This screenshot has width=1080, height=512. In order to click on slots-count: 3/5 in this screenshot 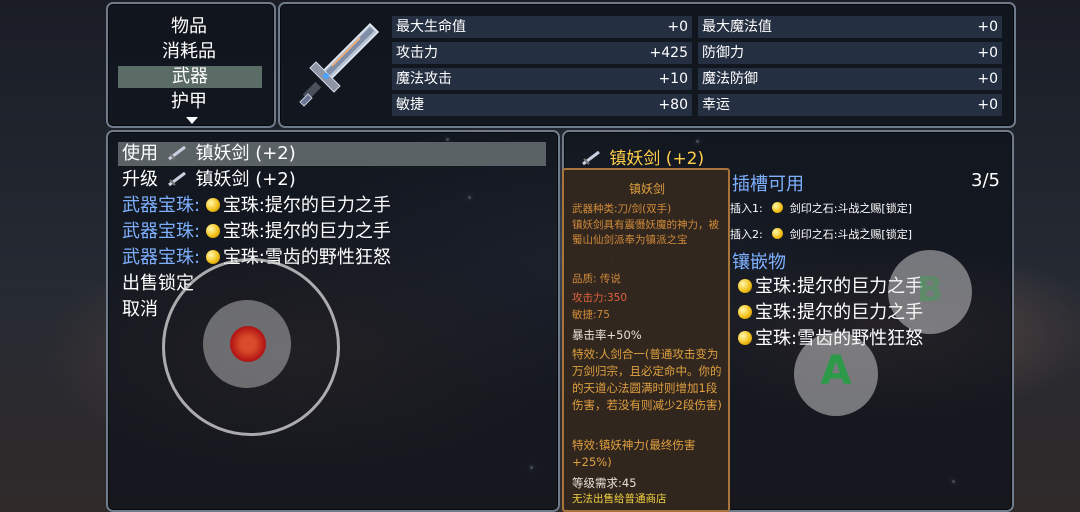, I will do `click(985, 180)`.